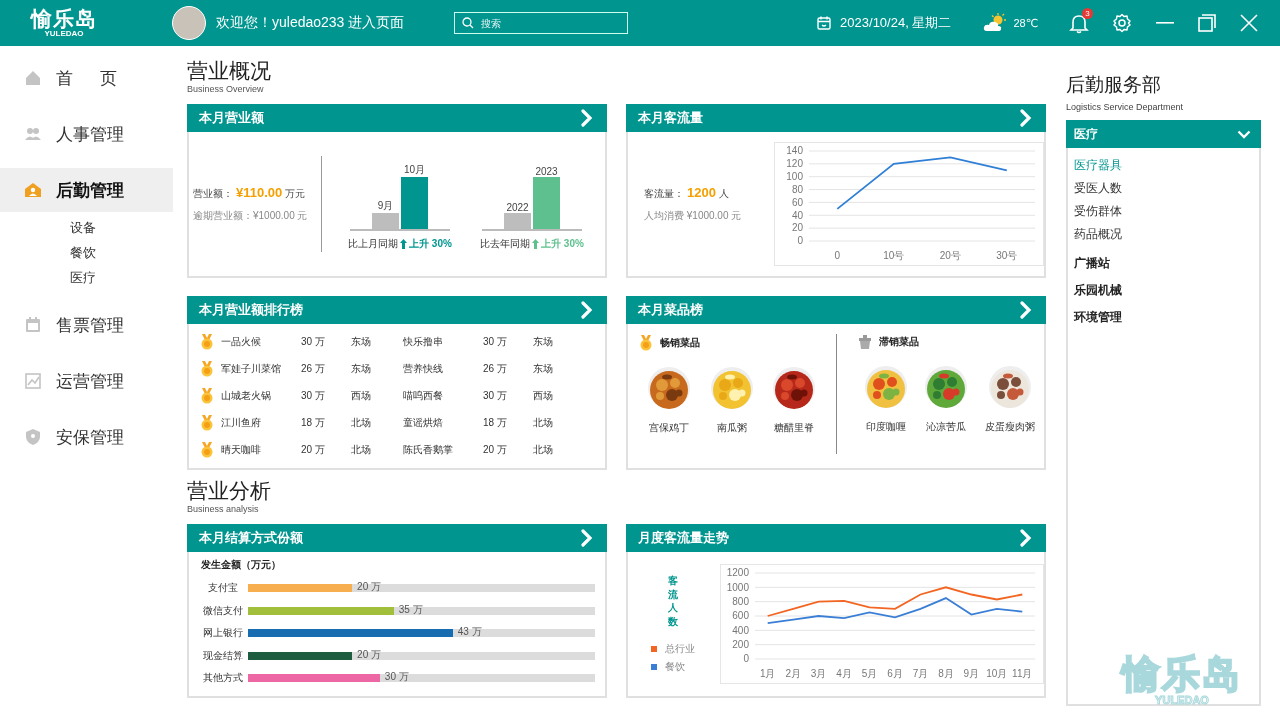 This screenshot has width=1280, height=720. I want to click on menu-group-header: 医疗, so click(1163, 134).